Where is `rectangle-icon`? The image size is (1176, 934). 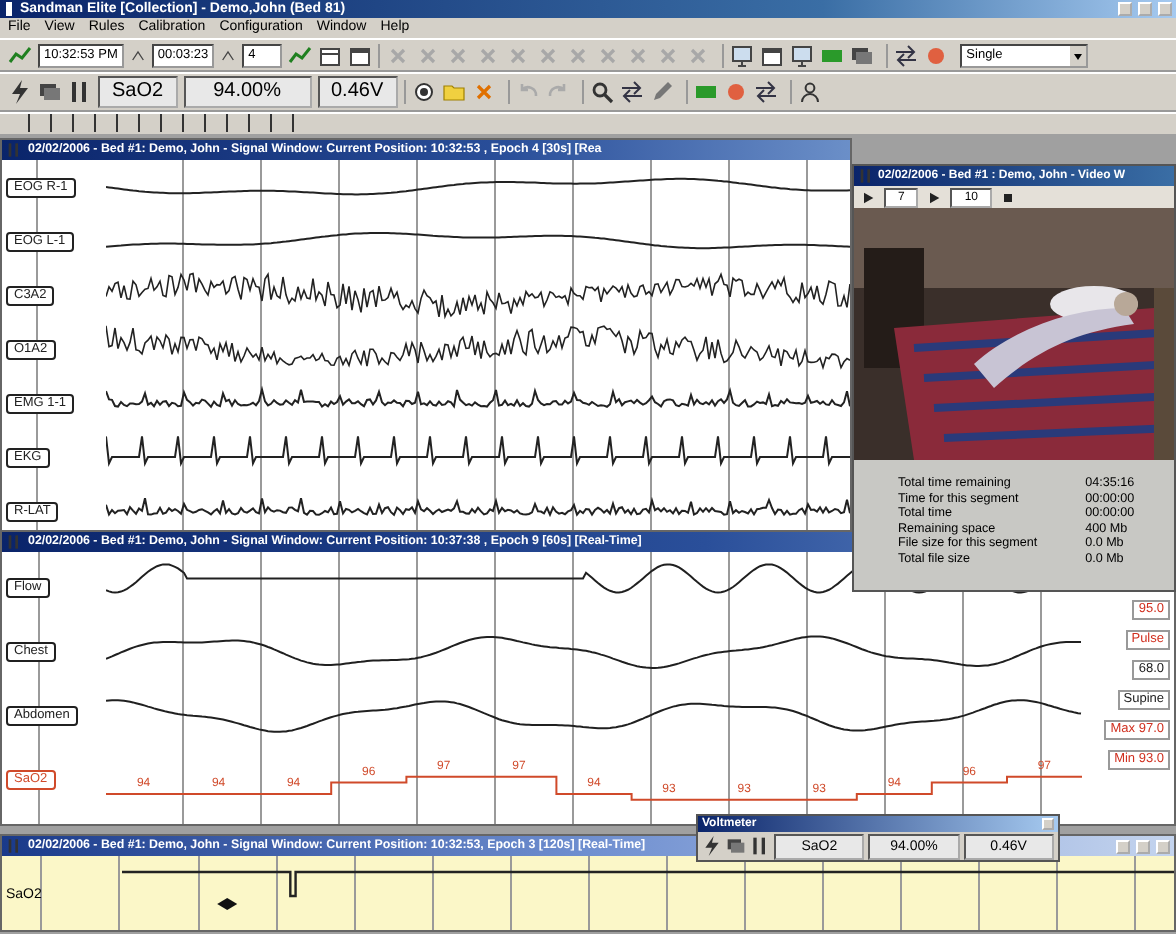
rectangle-icon is located at coordinates (705, 92).